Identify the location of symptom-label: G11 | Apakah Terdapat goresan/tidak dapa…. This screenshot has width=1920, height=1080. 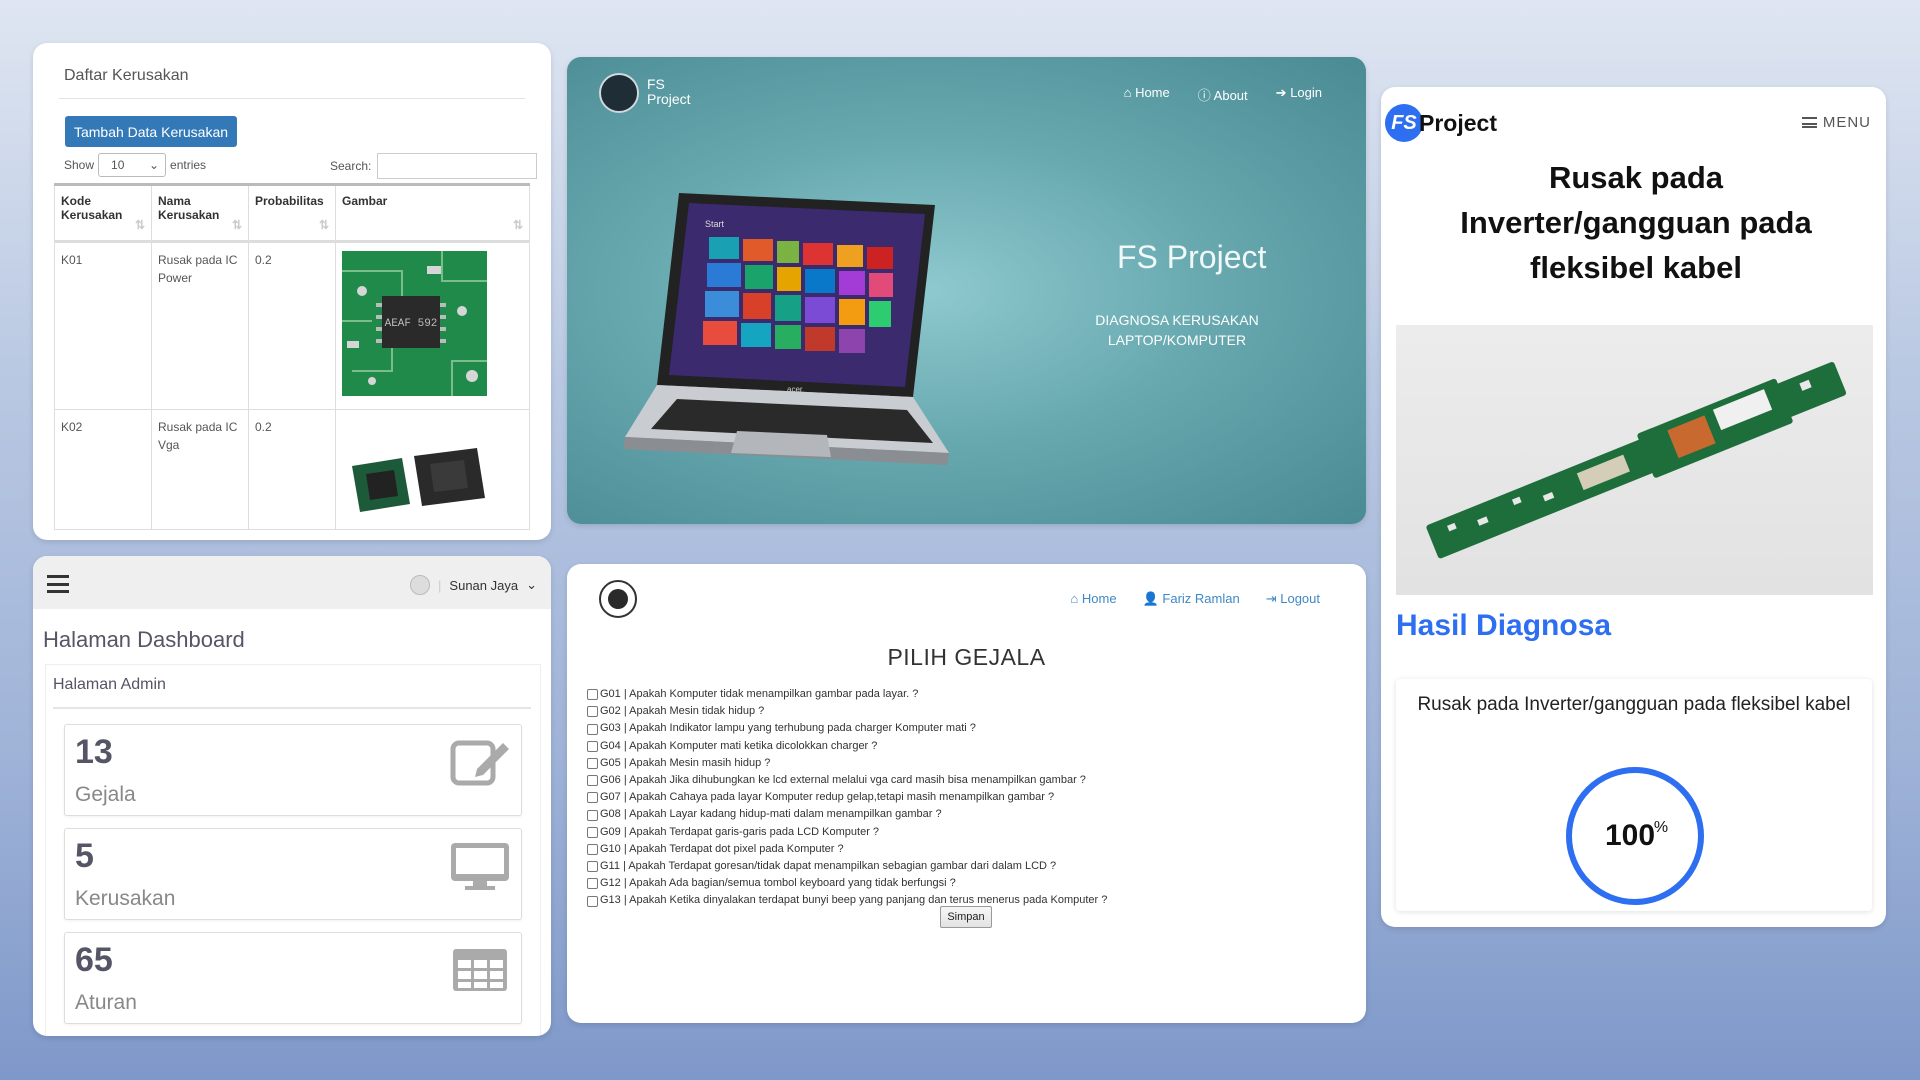
(828, 866).